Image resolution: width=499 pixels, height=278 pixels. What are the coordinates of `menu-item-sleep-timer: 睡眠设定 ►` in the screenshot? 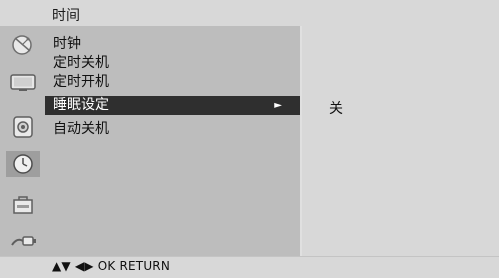 It's located at (172, 105).